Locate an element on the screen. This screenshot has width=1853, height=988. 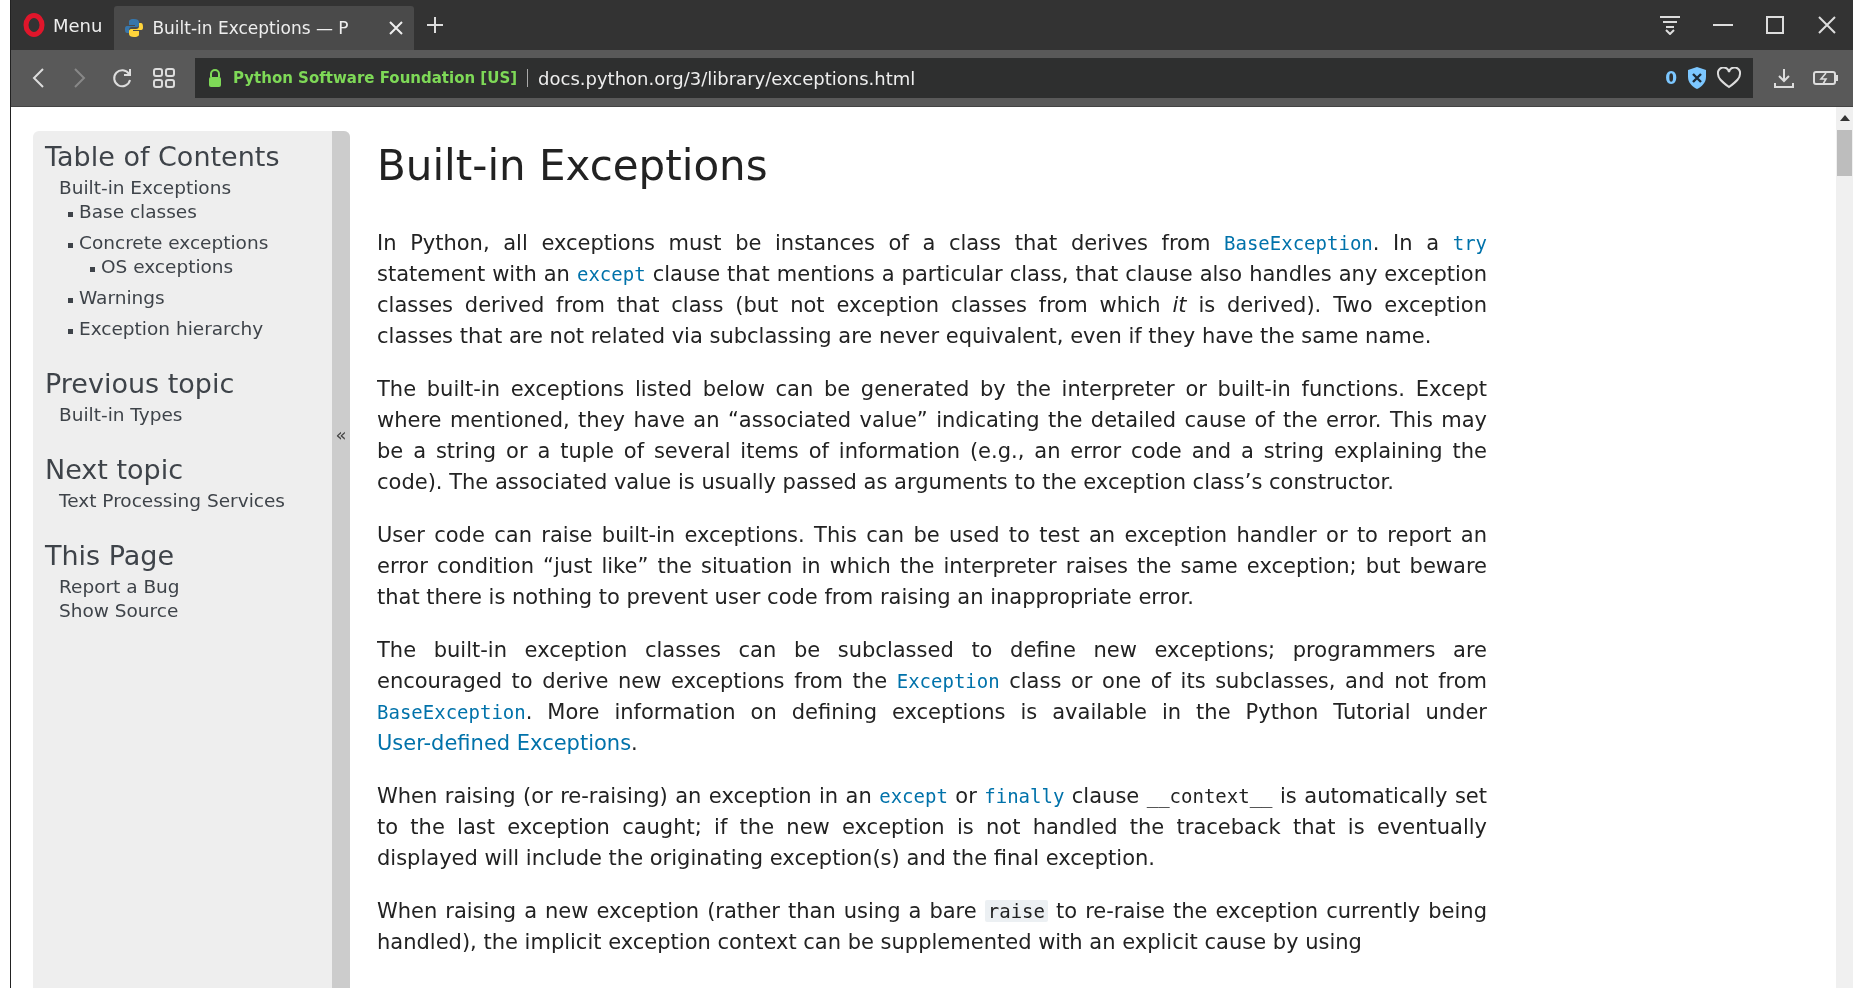
sidebar-heading: Next topic is located at coordinates (115, 469).